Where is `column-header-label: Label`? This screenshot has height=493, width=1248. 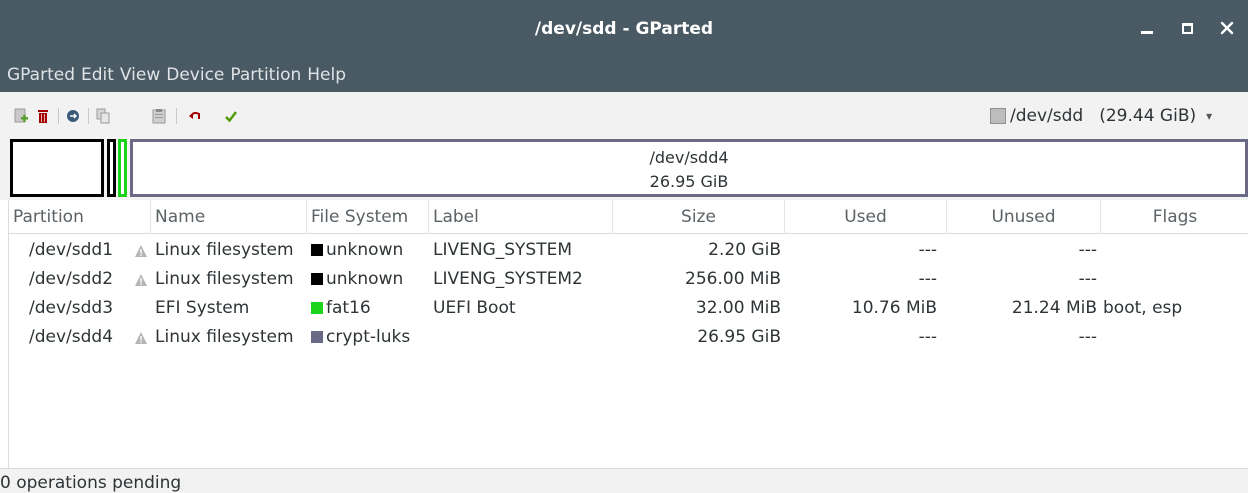
column-header-label: Label is located at coordinates (521, 217).